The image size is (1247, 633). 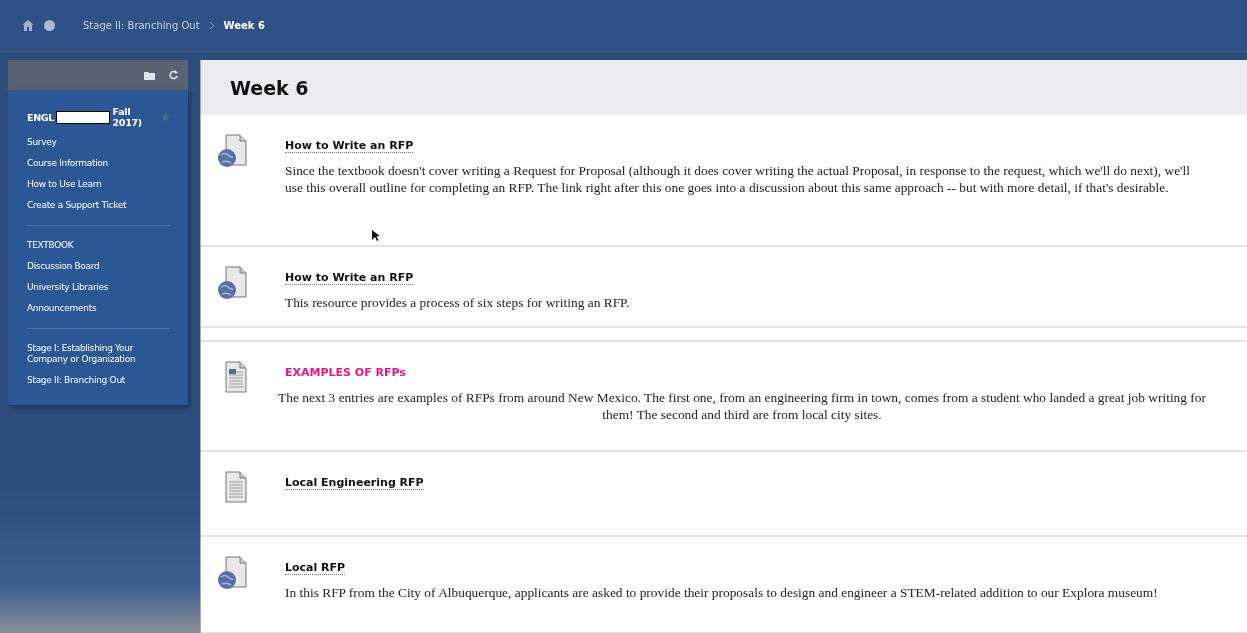 I want to click on item-description: Since the textbook doesn't cover writing a Request for Proposal (although it does cover writing the actual Proposal, in response to the request, which we'll do next), we'll use this overall outline for completing an RFP. The link right after this one goes into a discussion about this same approach -- but with more detail, if that's desirable., so click(x=738, y=179).